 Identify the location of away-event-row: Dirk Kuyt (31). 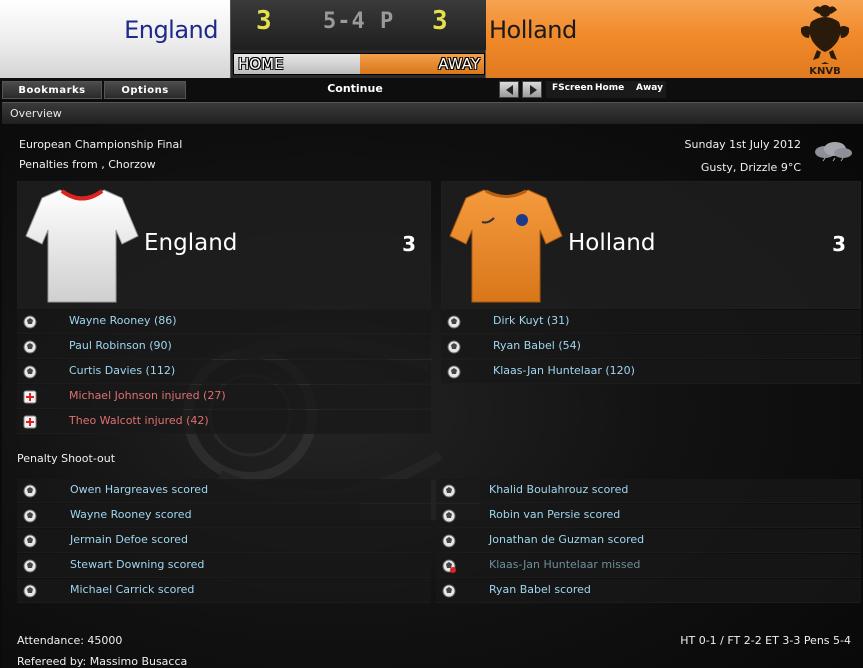
(651, 322).